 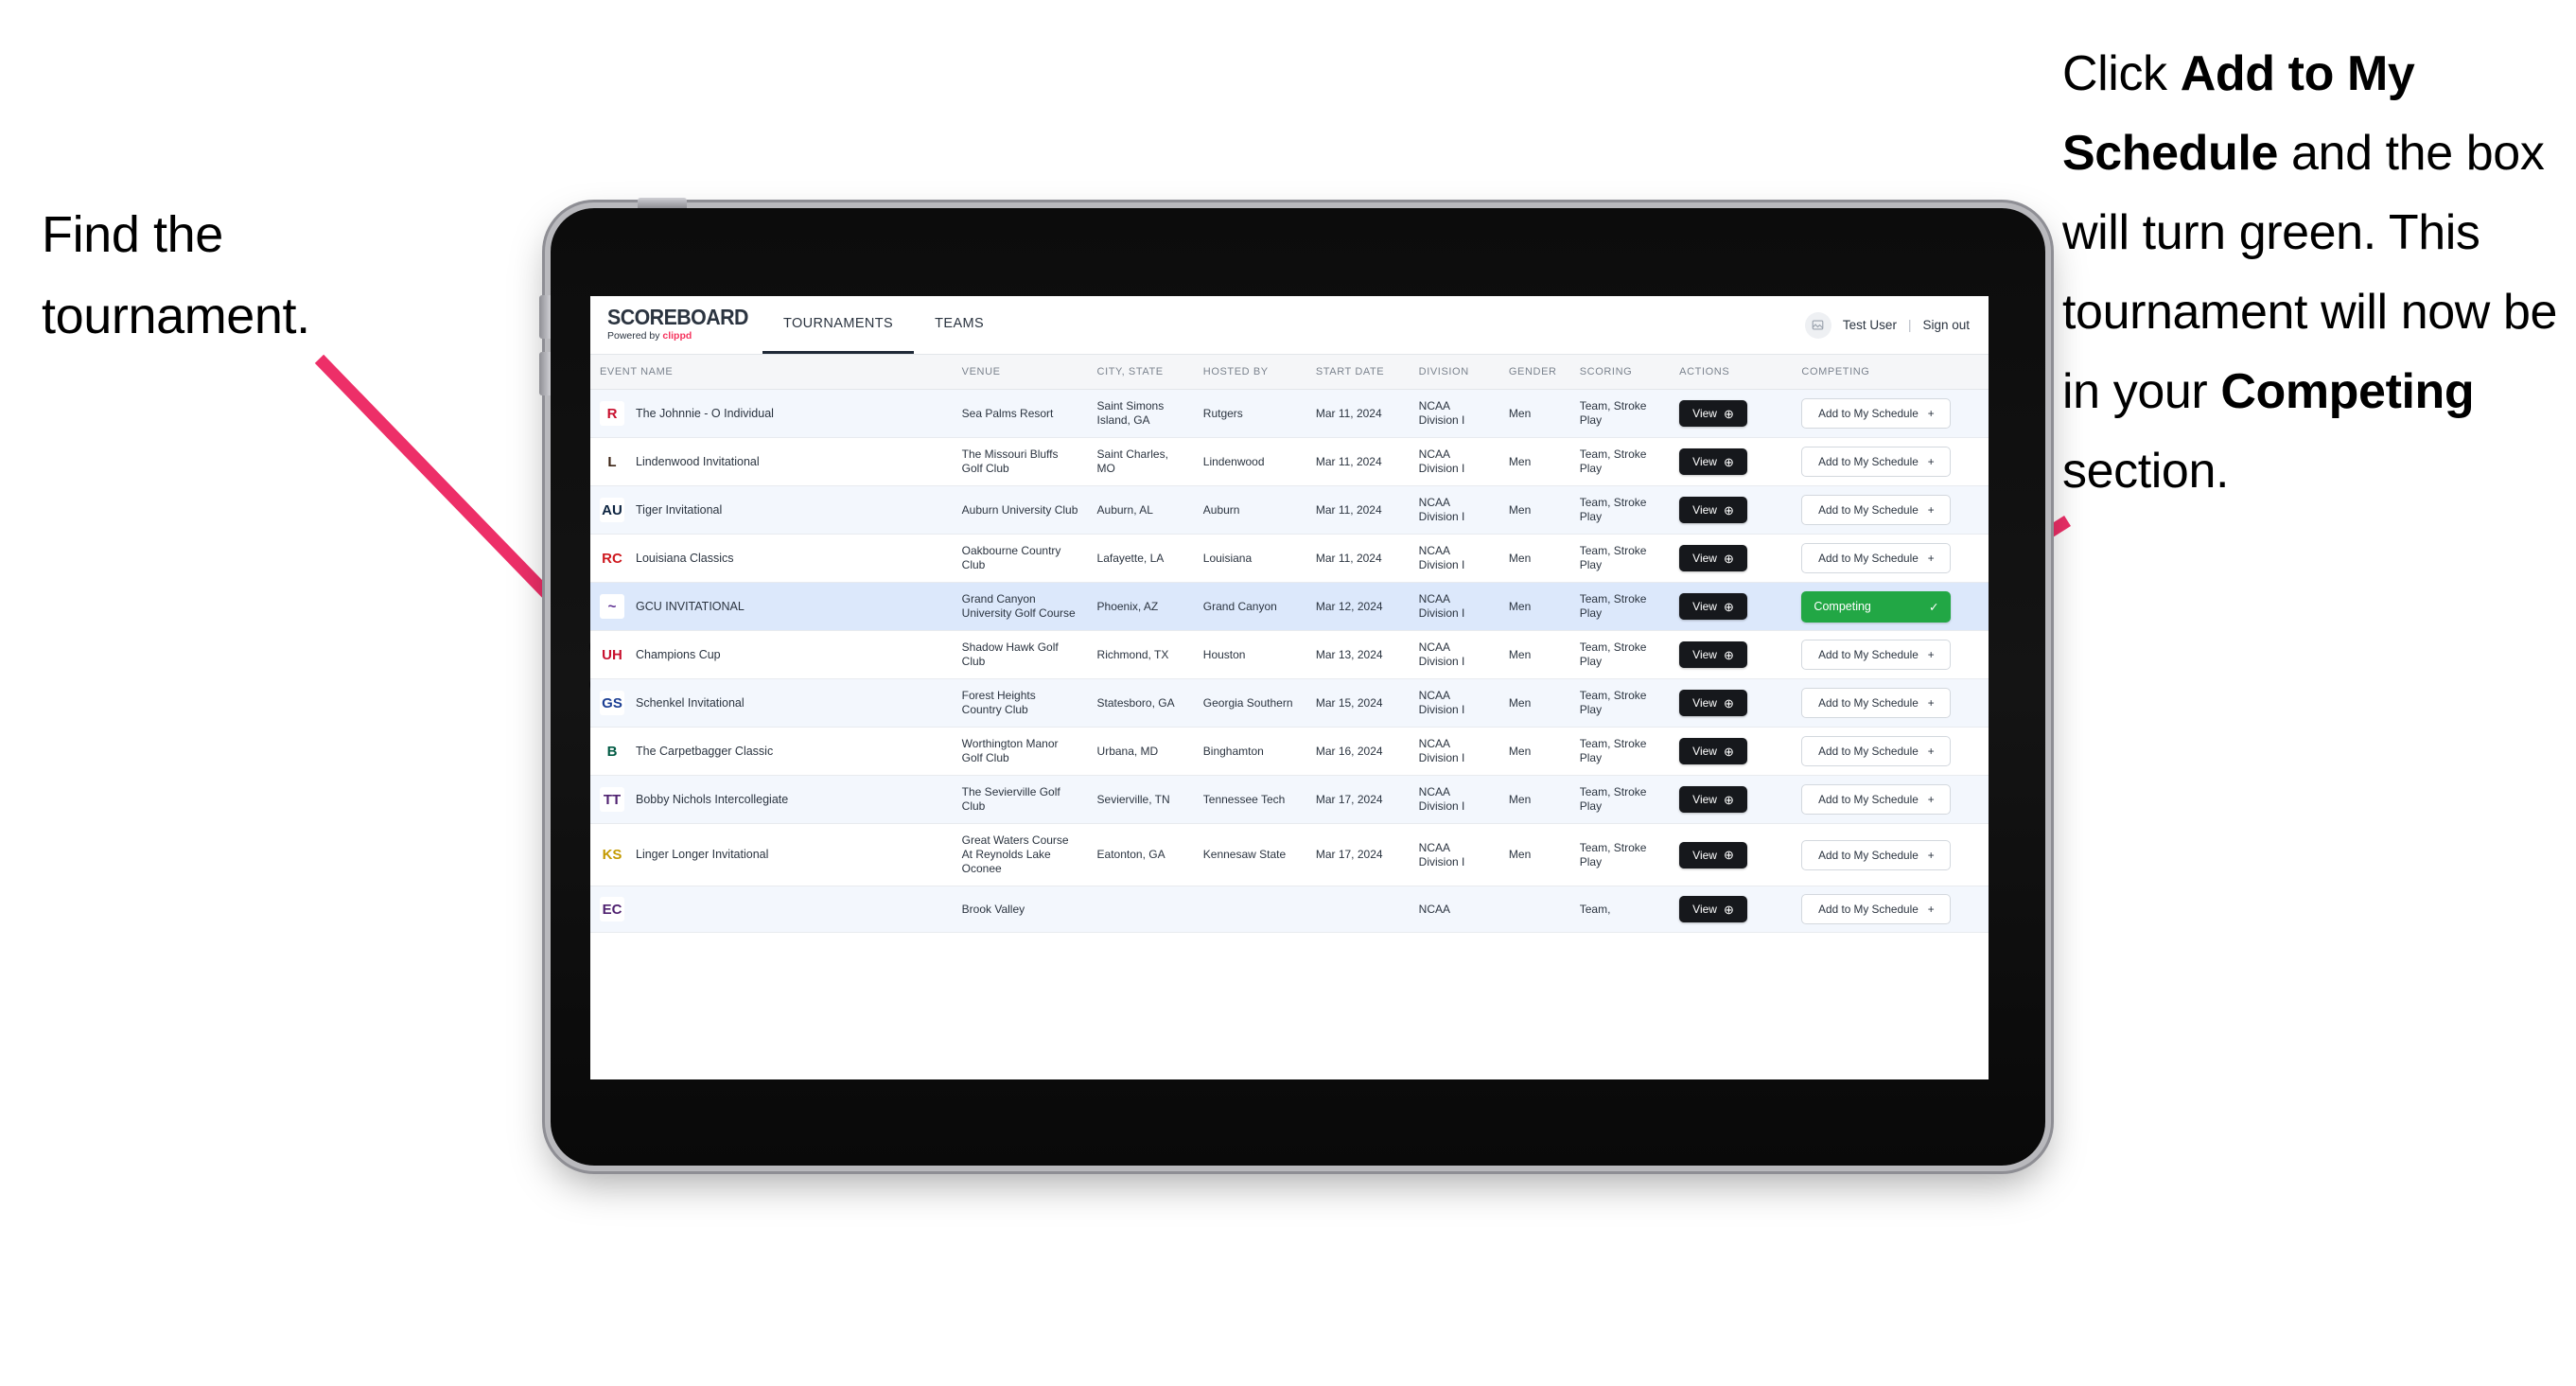 I want to click on column-header-event-name: EVENT NAME, so click(x=772, y=372).